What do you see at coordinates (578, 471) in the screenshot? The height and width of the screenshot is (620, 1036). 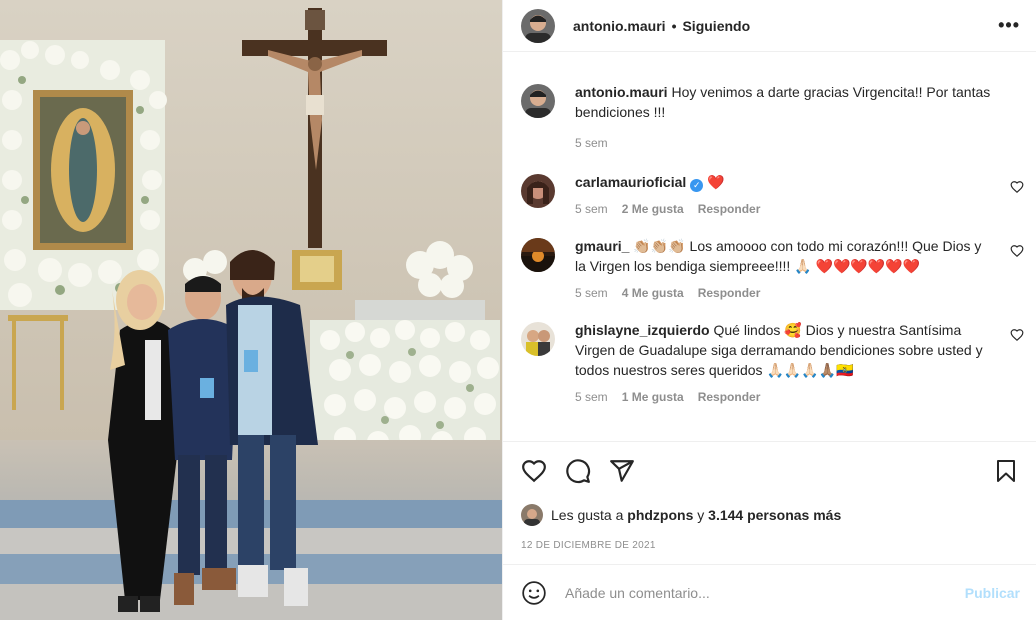 I see `comment-icon` at bounding box center [578, 471].